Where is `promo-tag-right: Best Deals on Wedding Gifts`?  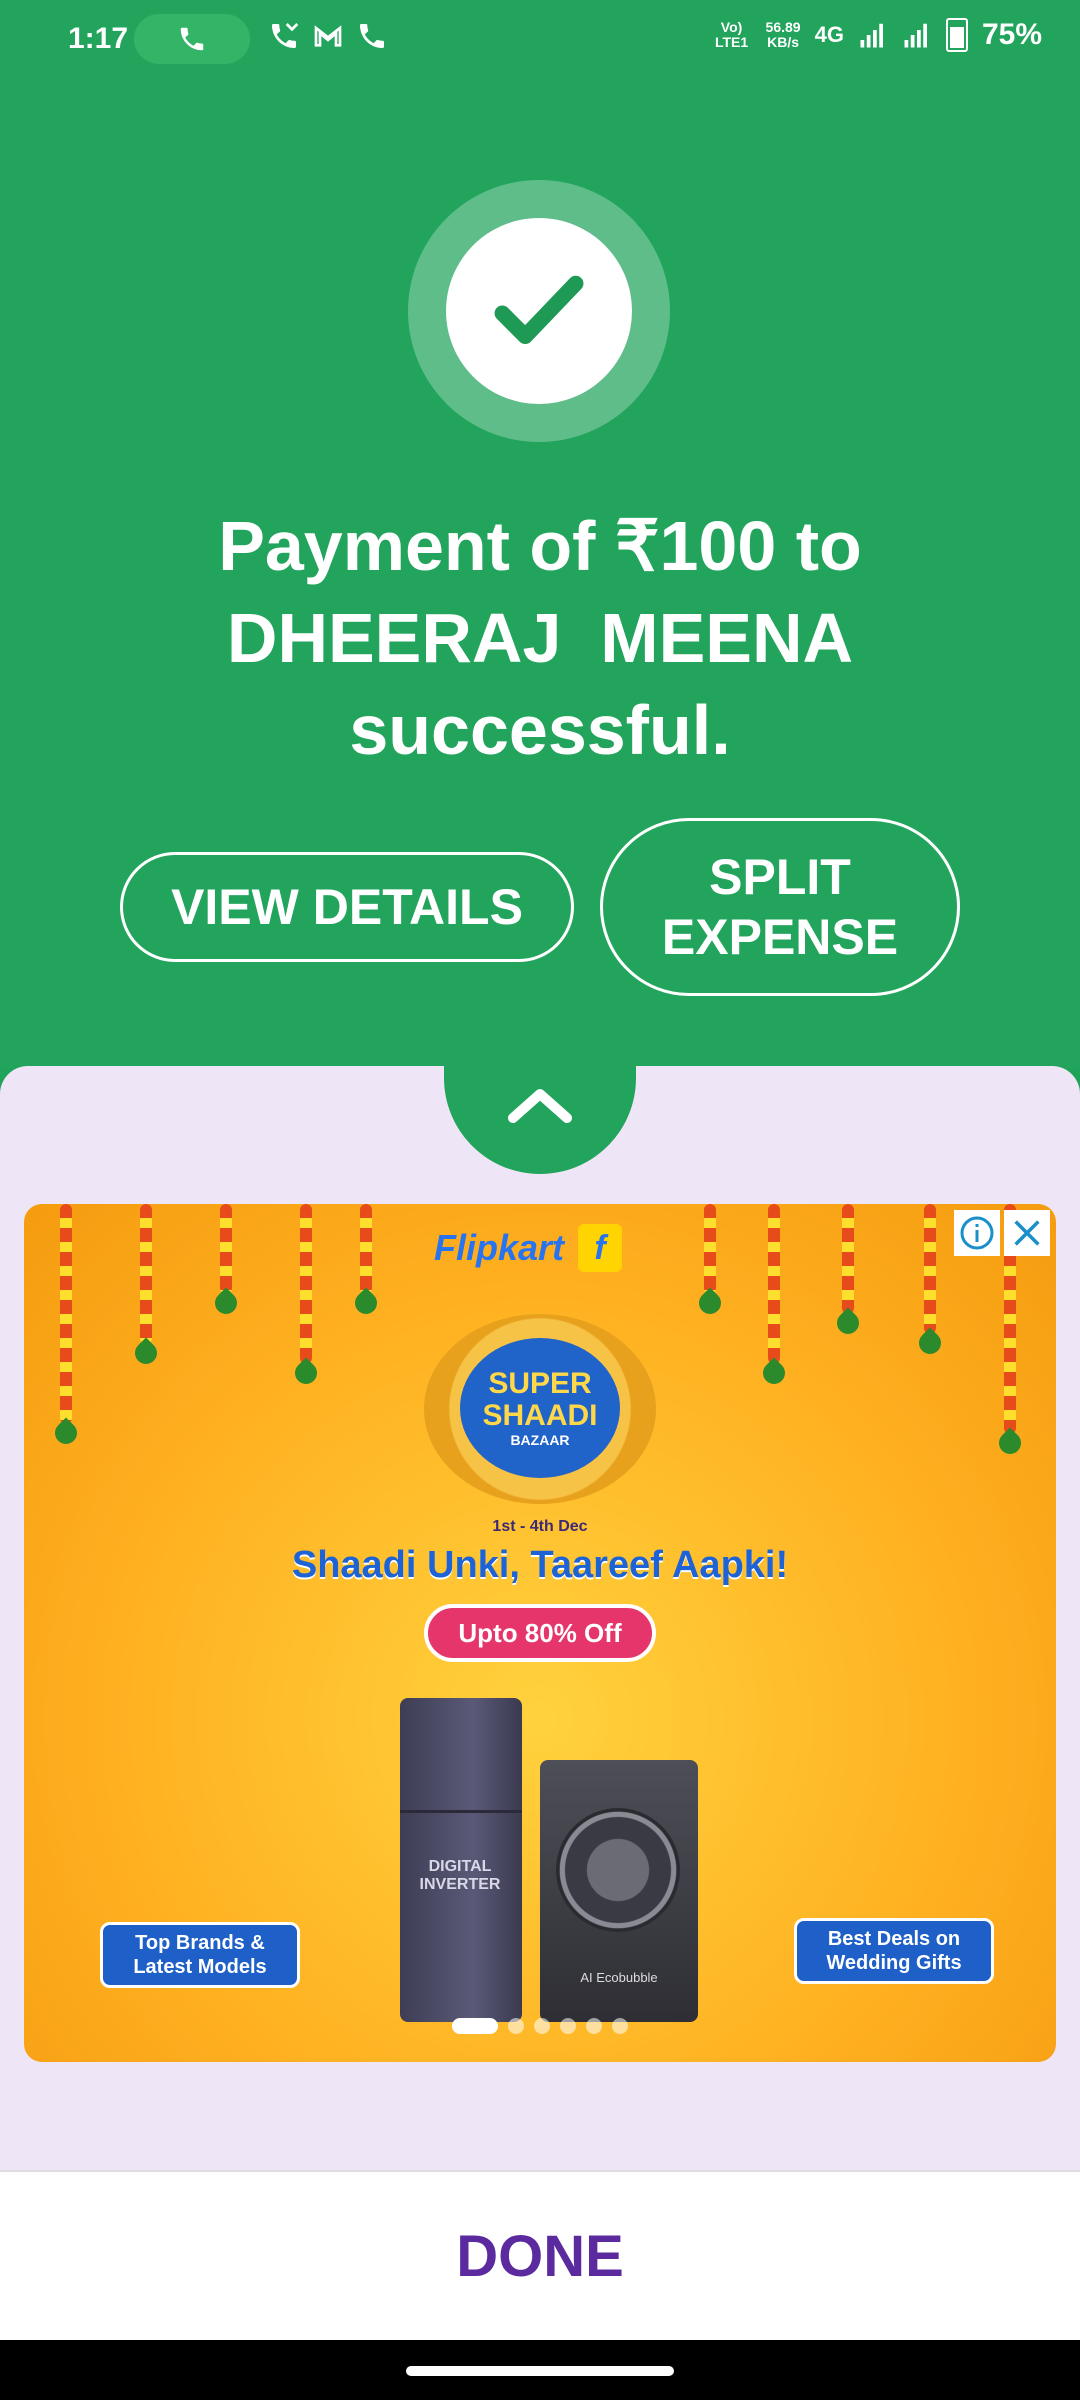
promo-tag-right: Best Deals on Wedding Gifts is located at coordinates (894, 1951).